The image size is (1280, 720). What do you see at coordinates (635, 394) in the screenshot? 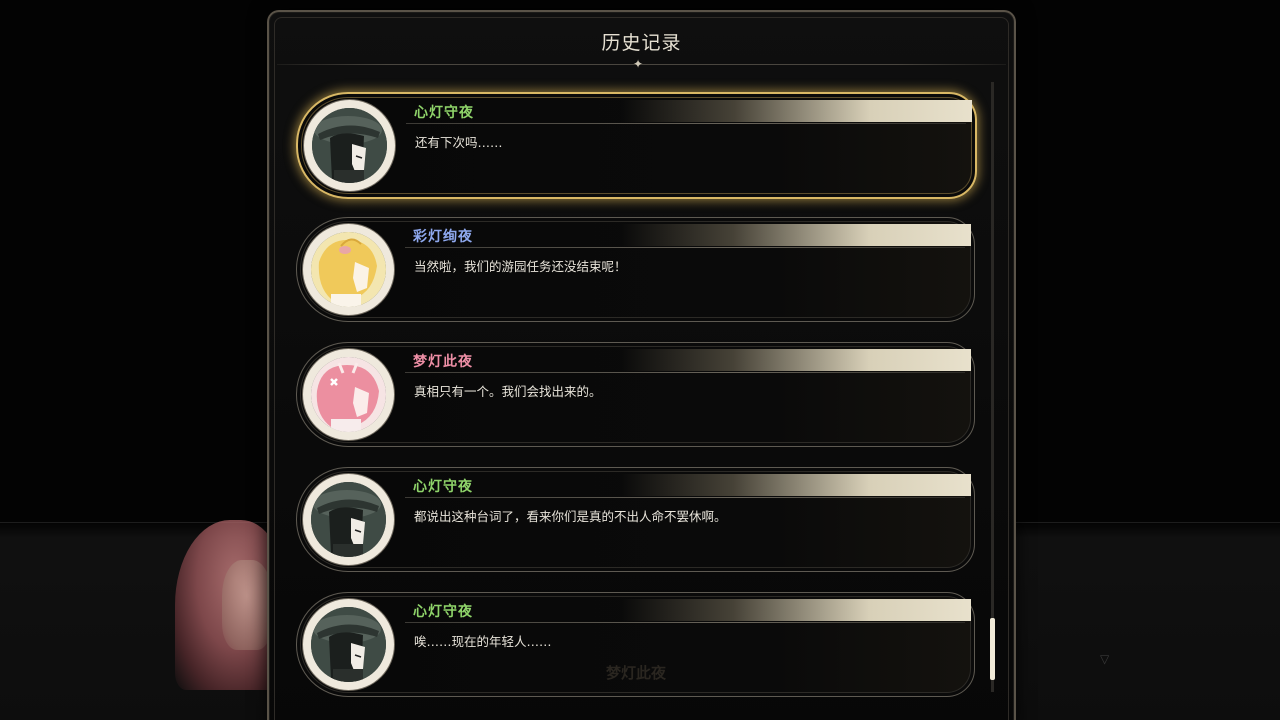
I see `history-entry: 梦灯此夜 真相只有一个。我们会找出来的。` at bounding box center [635, 394].